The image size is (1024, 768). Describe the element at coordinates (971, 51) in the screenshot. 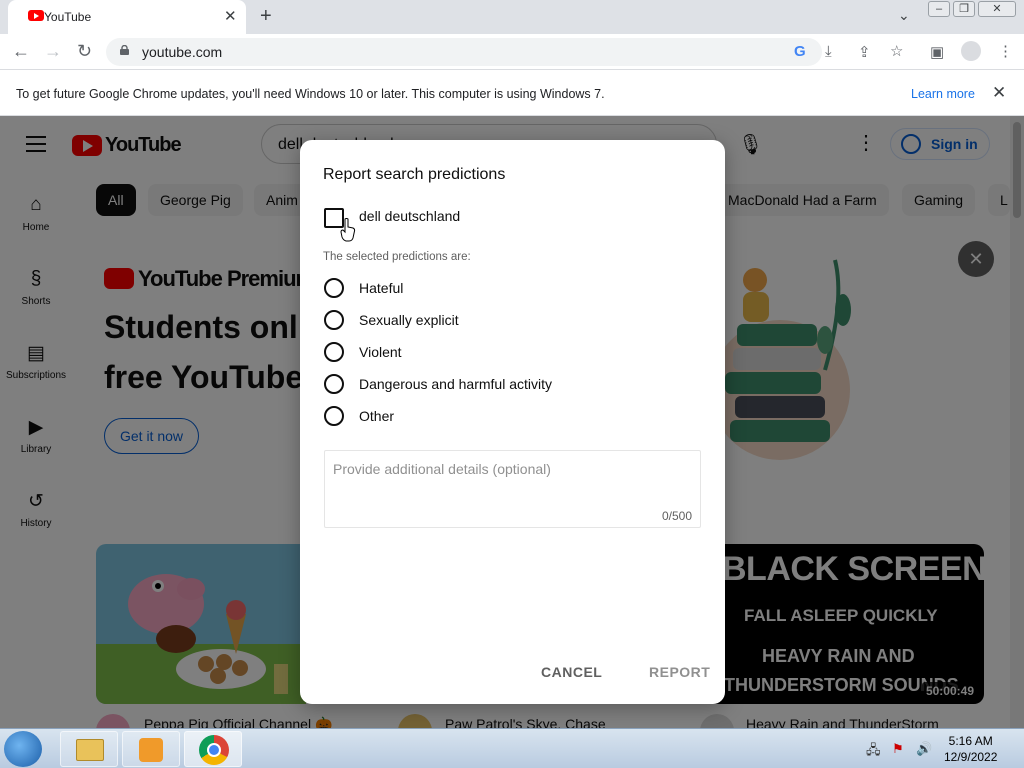

I see `profile-icon` at that location.